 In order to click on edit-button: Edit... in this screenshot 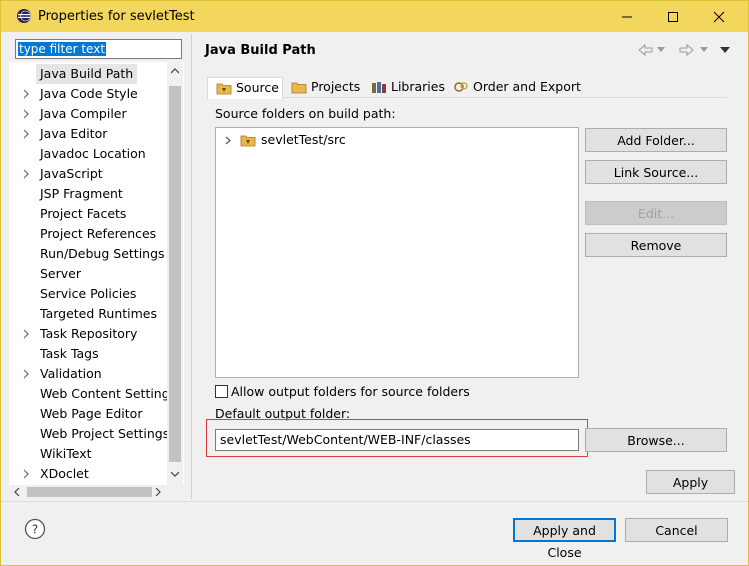, I will do `click(656, 213)`.